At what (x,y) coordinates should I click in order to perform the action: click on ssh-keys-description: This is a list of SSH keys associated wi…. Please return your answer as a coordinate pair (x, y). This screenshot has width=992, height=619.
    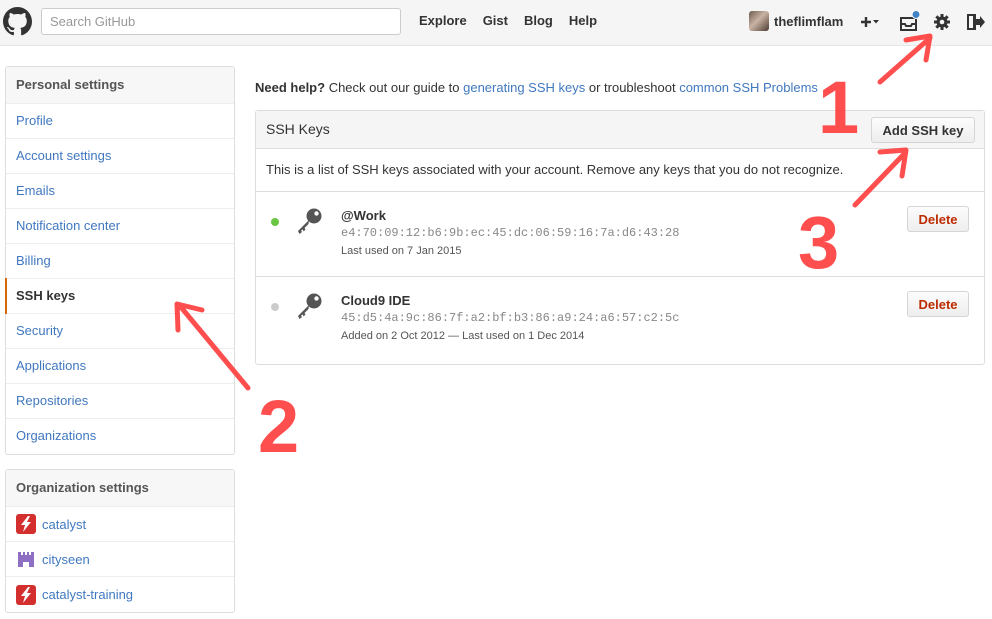
    Looking at the image, I should click on (620, 170).